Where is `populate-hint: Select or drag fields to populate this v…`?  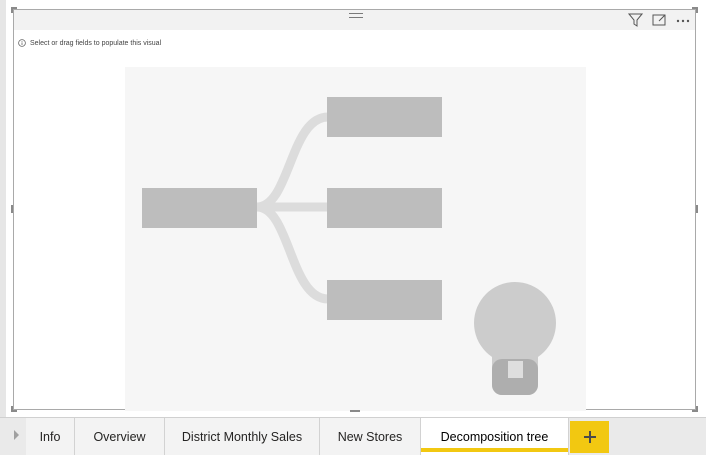 populate-hint: Select or drag fields to populate this v… is located at coordinates (89, 43).